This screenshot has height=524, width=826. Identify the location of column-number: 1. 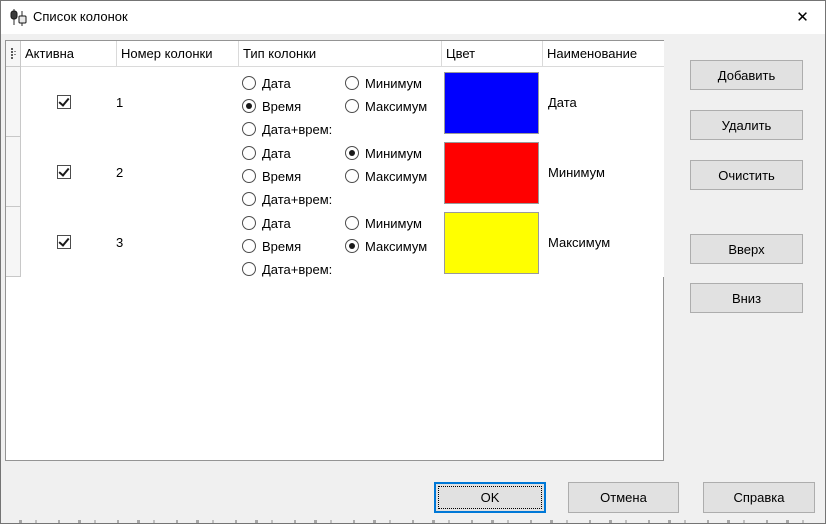
(120, 102).